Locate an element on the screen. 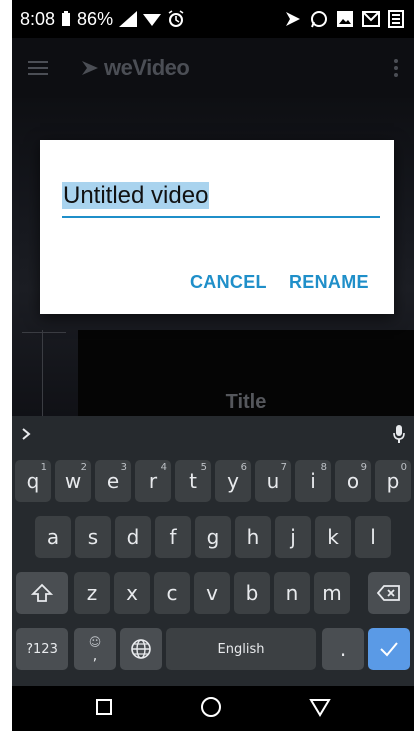 The height and width of the screenshot is (731, 414). app-logo: weVideo is located at coordinates (136, 68).